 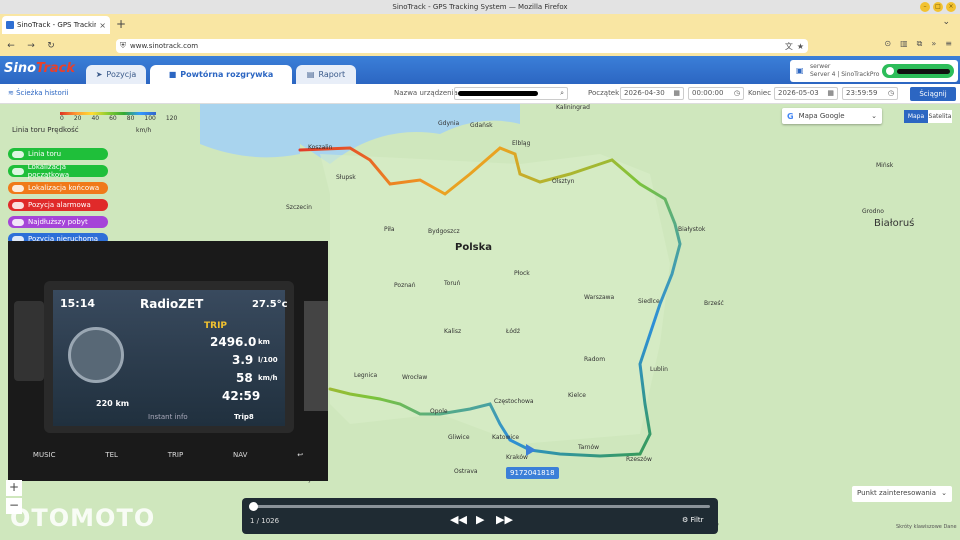 I want to click on end-label: Koniec, so click(x=760, y=93).